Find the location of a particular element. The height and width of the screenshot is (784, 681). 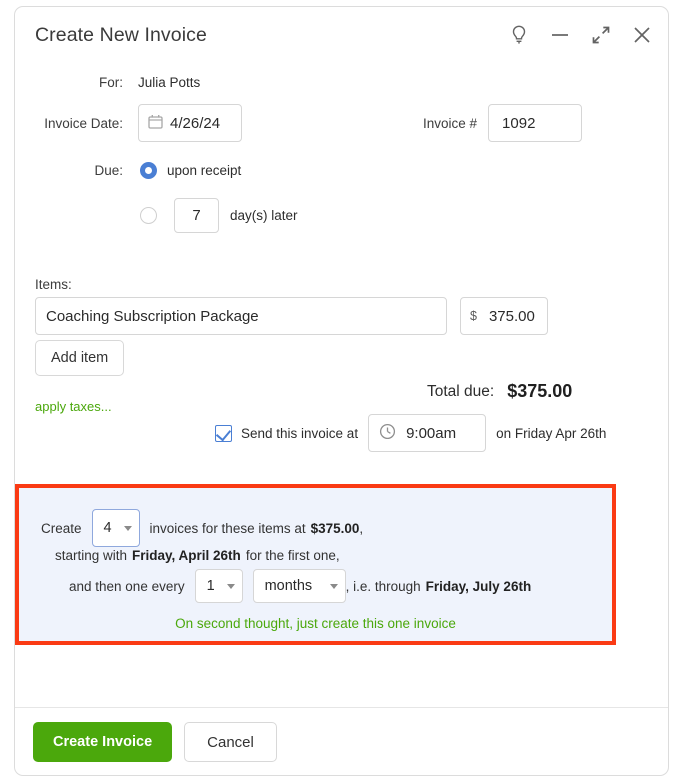

due-label: Due: is located at coordinates (108, 170).